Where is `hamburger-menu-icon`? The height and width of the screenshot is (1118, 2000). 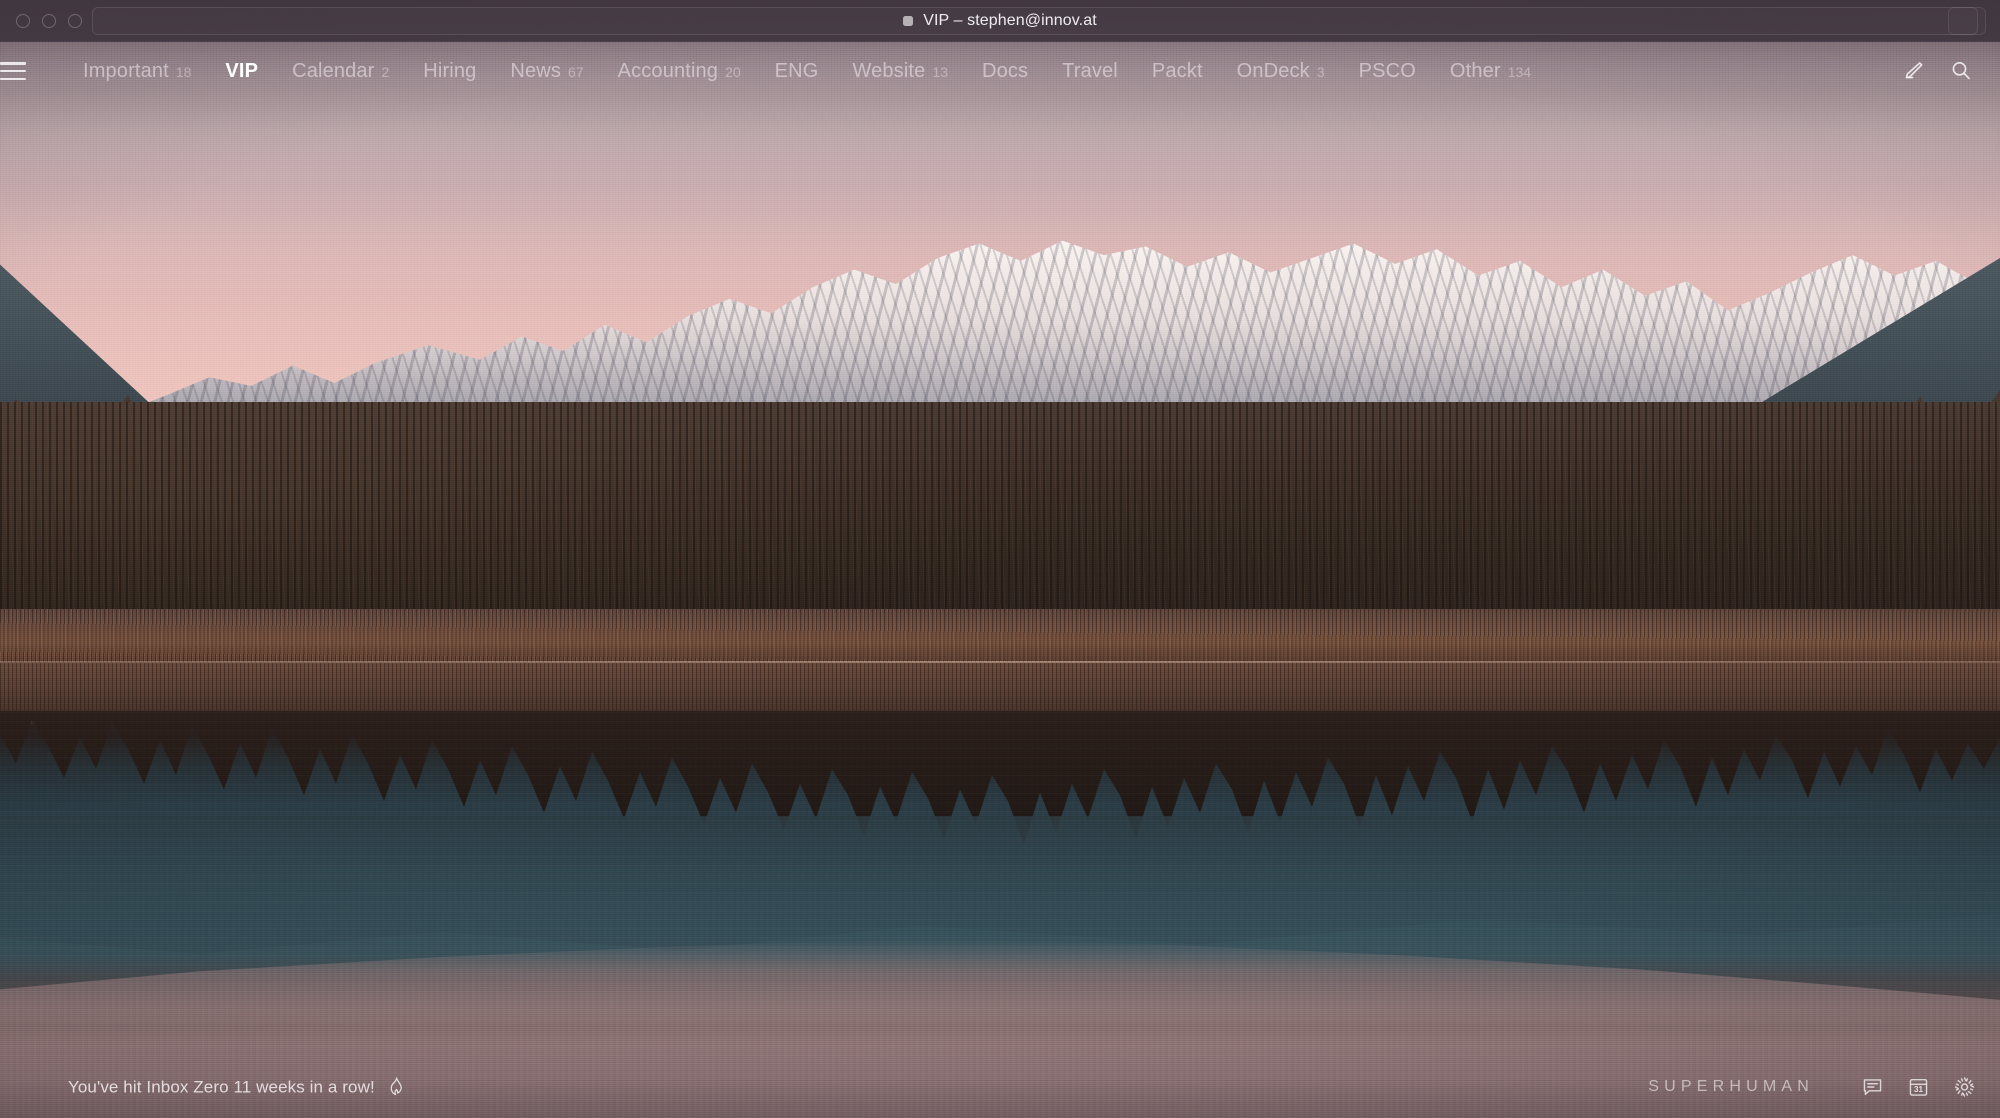 hamburger-menu-icon is located at coordinates (15, 71).